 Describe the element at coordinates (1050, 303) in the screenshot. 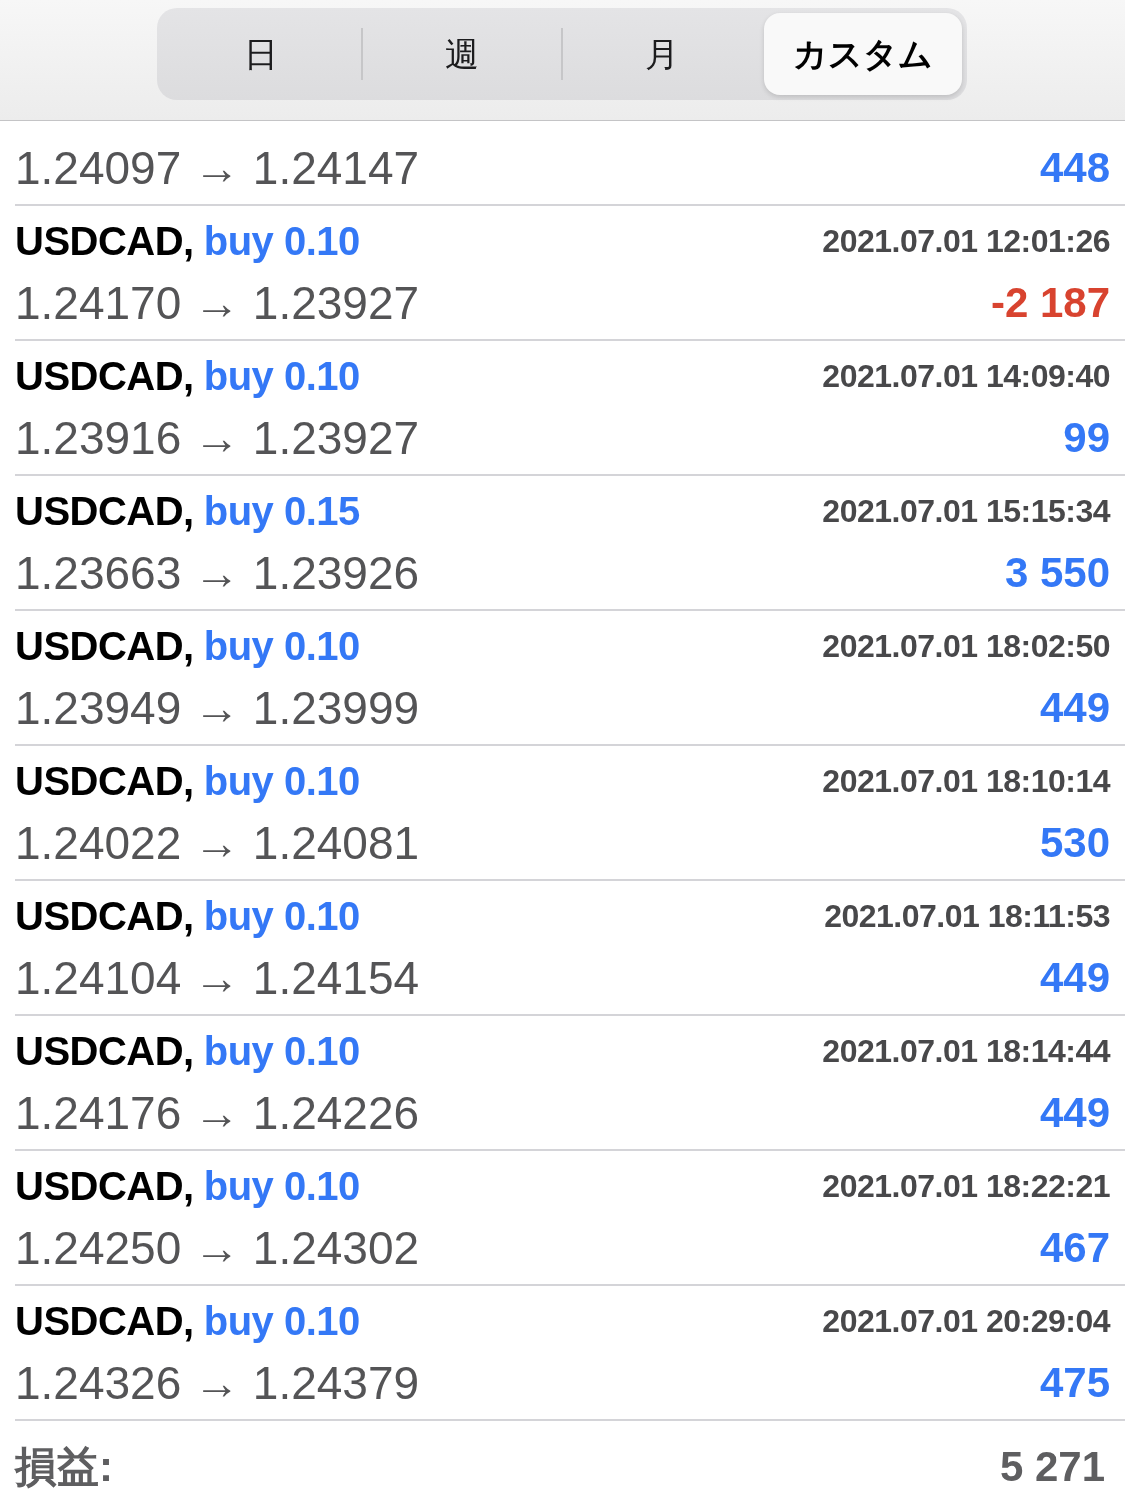

I see `profit-text: -2 187` at that location.